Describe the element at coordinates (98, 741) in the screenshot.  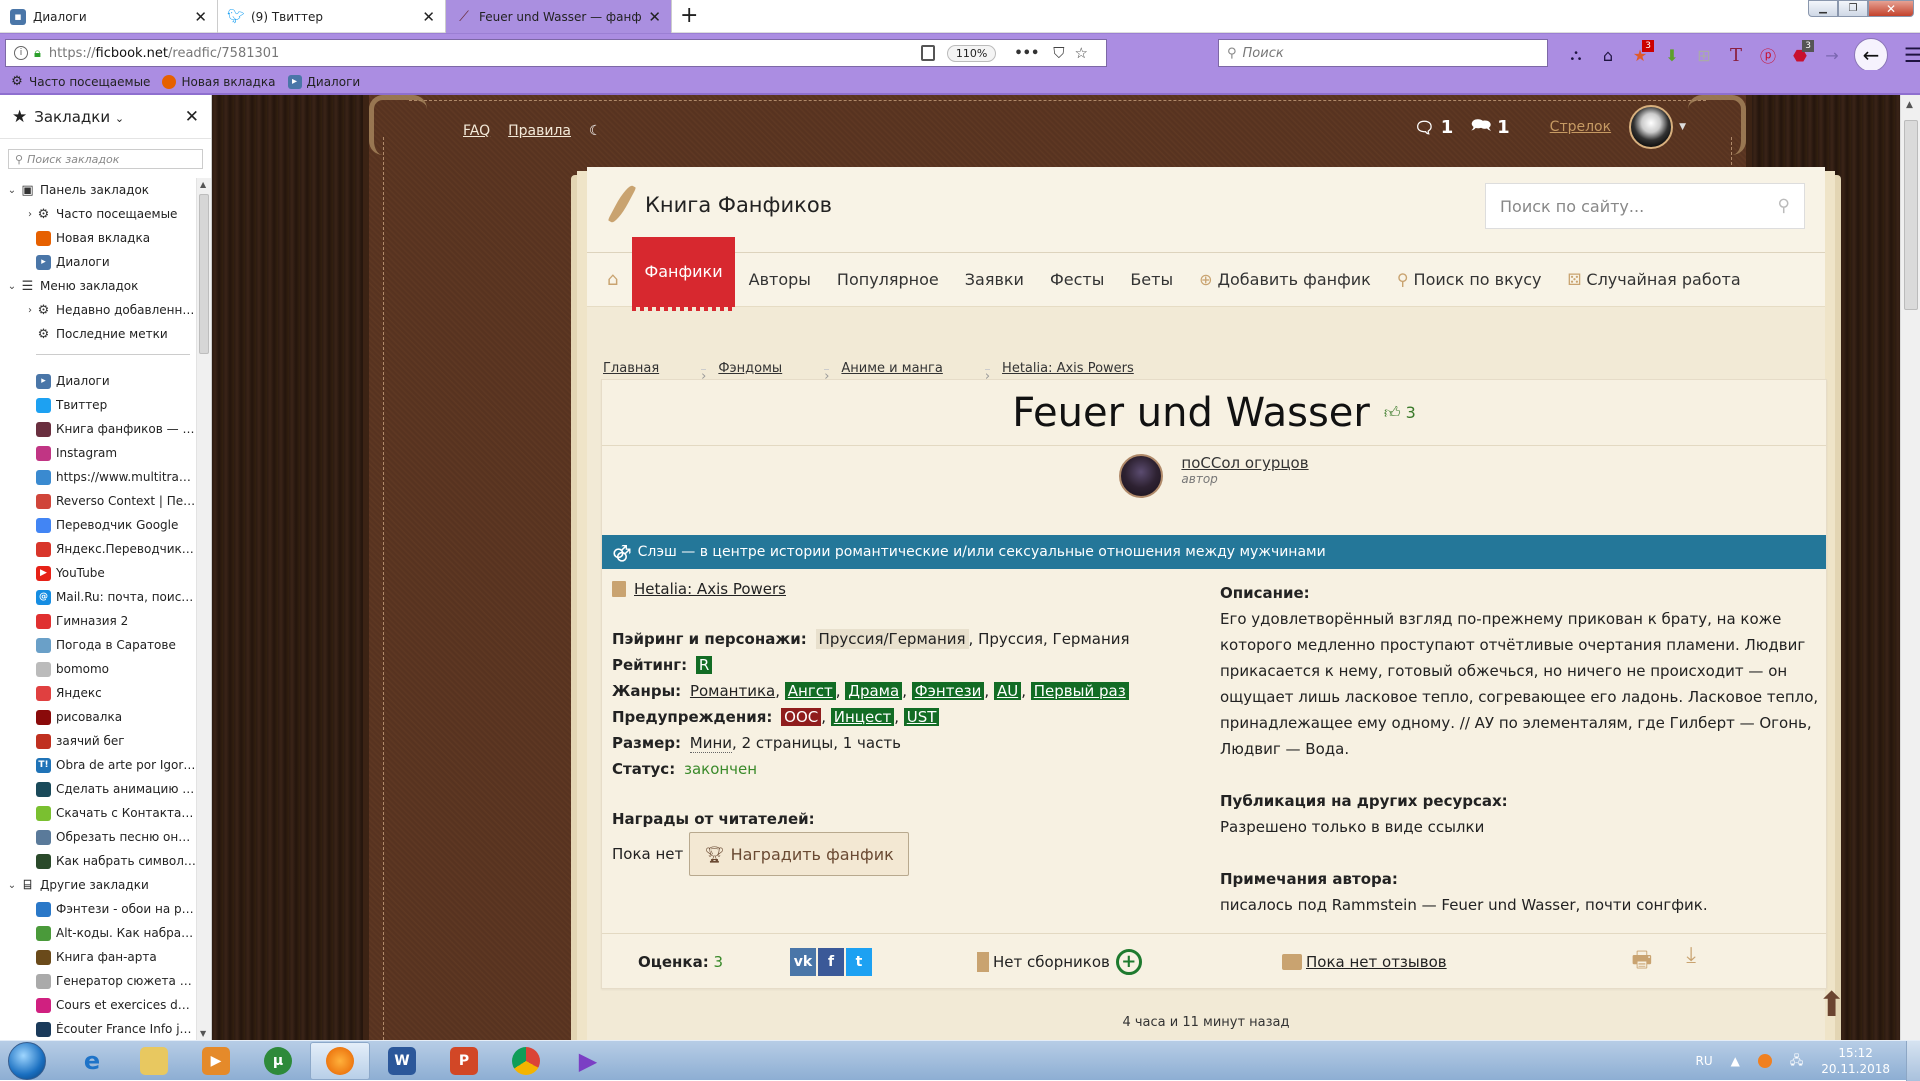
I see `bookmark-item: заячий бег` at that location.